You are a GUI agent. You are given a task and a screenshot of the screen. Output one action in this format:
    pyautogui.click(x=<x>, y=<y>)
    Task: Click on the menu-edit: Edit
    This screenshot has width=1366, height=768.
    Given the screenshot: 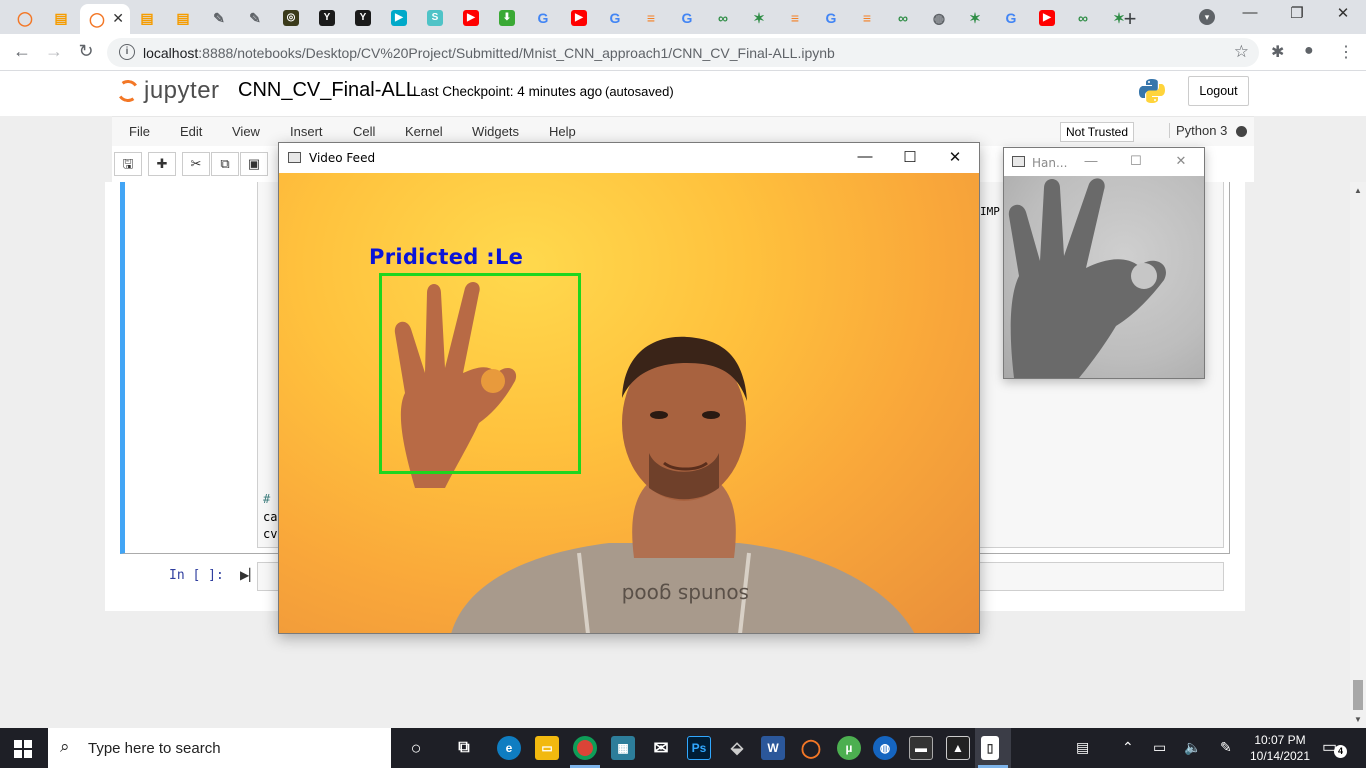 What is the action you would take?
    pyautogui.click(x=191, y=131)
    